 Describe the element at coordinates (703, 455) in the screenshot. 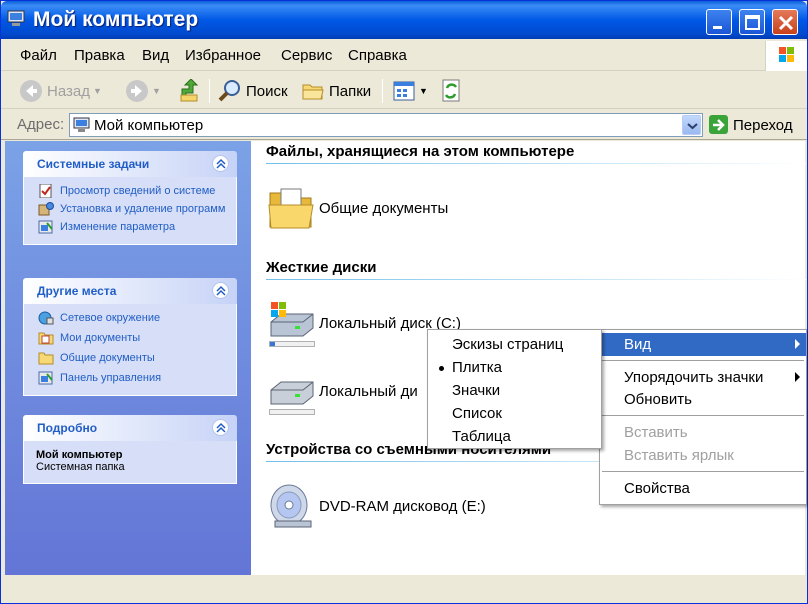

I see `ctx-item-paste-shortcut: Вставить ярлык` at that location.